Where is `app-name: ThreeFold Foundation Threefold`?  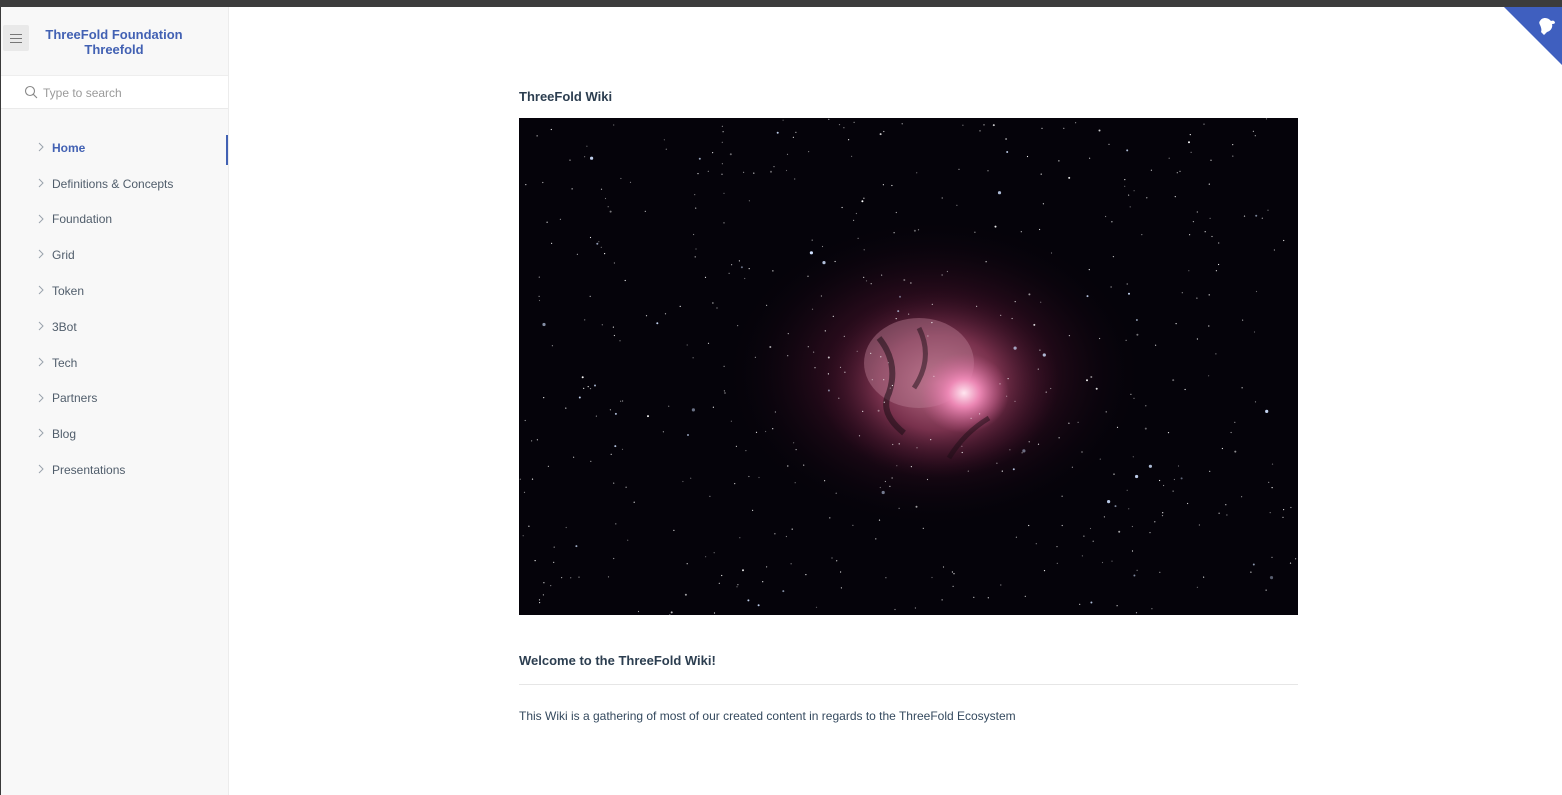 app-name: ThreeFold Foundation Threefold is located at coordinates (114, 42).